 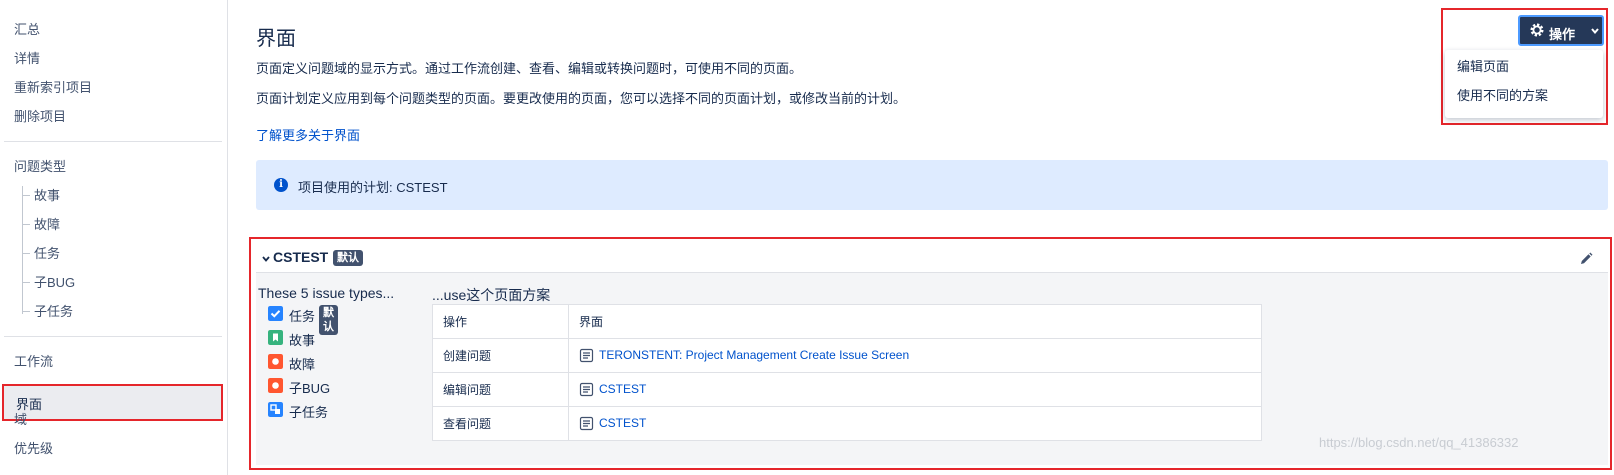 I want to click on sidebar-item-sub-bug: 子BUG, so click(x=54, y=283).